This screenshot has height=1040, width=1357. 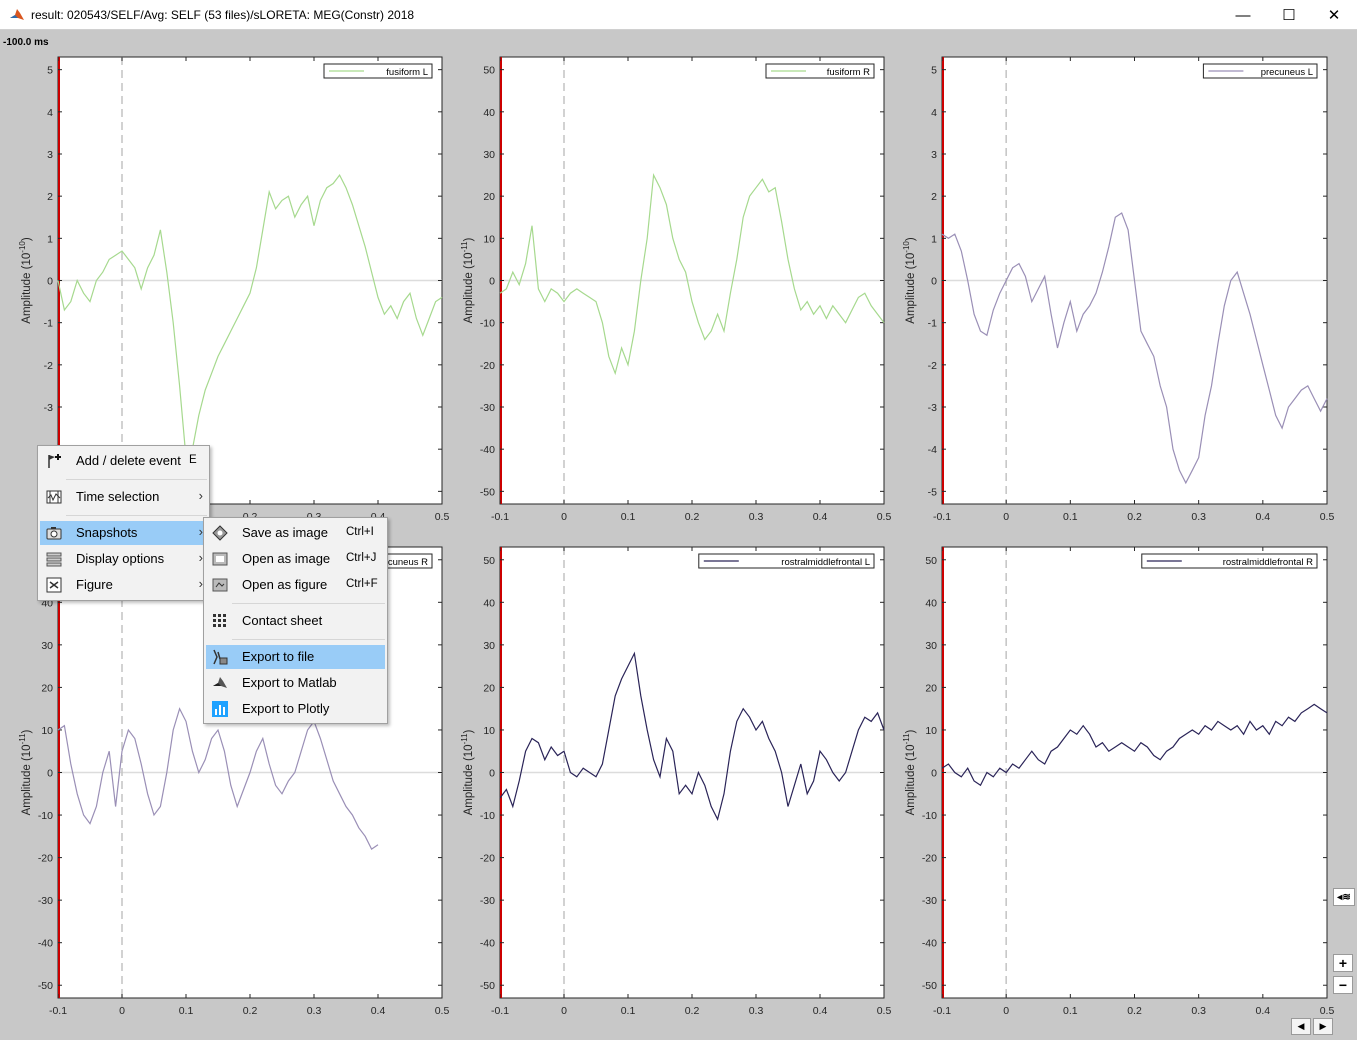 I want to click on menu-item-label: Export to Matlab, so click(x=289, y=682).